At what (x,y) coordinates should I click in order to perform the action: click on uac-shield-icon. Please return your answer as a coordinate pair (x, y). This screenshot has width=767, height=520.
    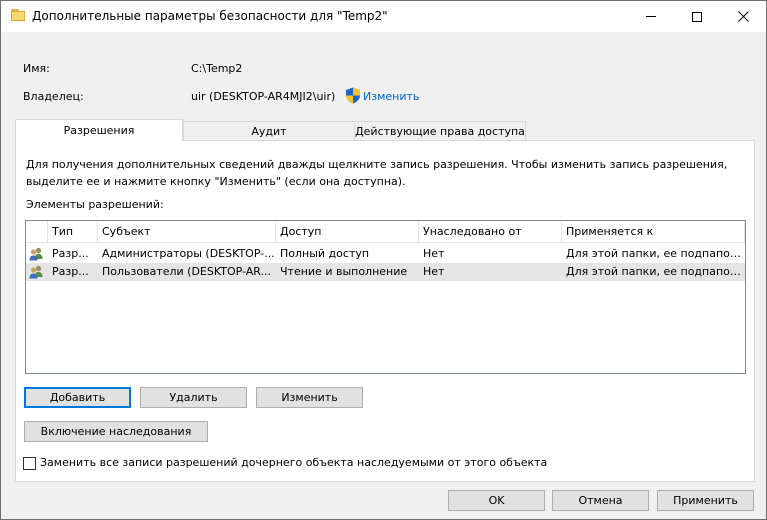
    Looking at the image, I should click on (353, 95).